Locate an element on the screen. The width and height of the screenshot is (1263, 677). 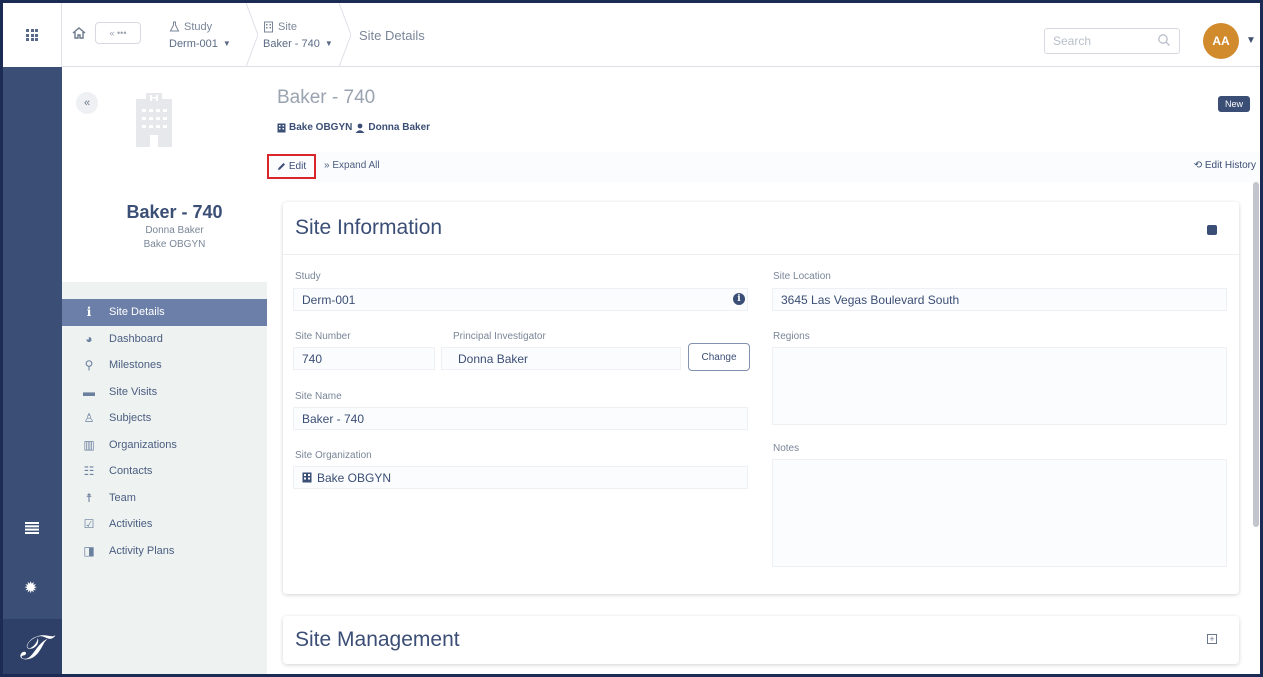
scrollbar-thumb is located at coordinates (1256, 354).